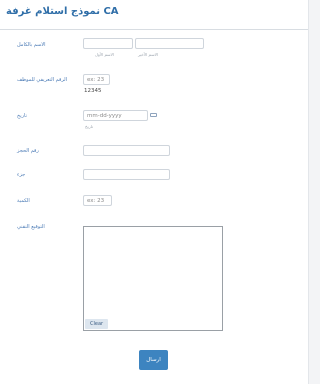 Image resolution: width=320 pixels, height=384 pixels. I want to click on form-title: CA نموذج استلام غرفة, so click(62, 11).